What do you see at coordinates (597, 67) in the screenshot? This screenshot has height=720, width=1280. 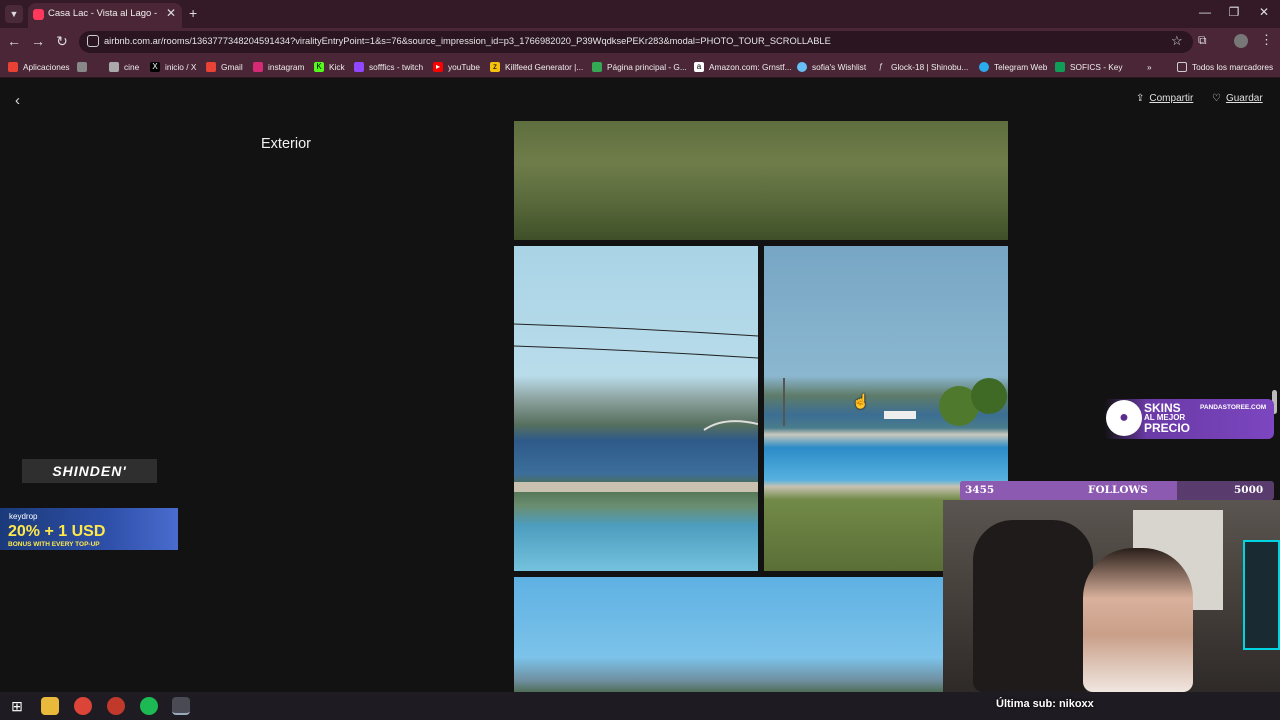 I see `drive-icon` at bounding box center [597, 67].